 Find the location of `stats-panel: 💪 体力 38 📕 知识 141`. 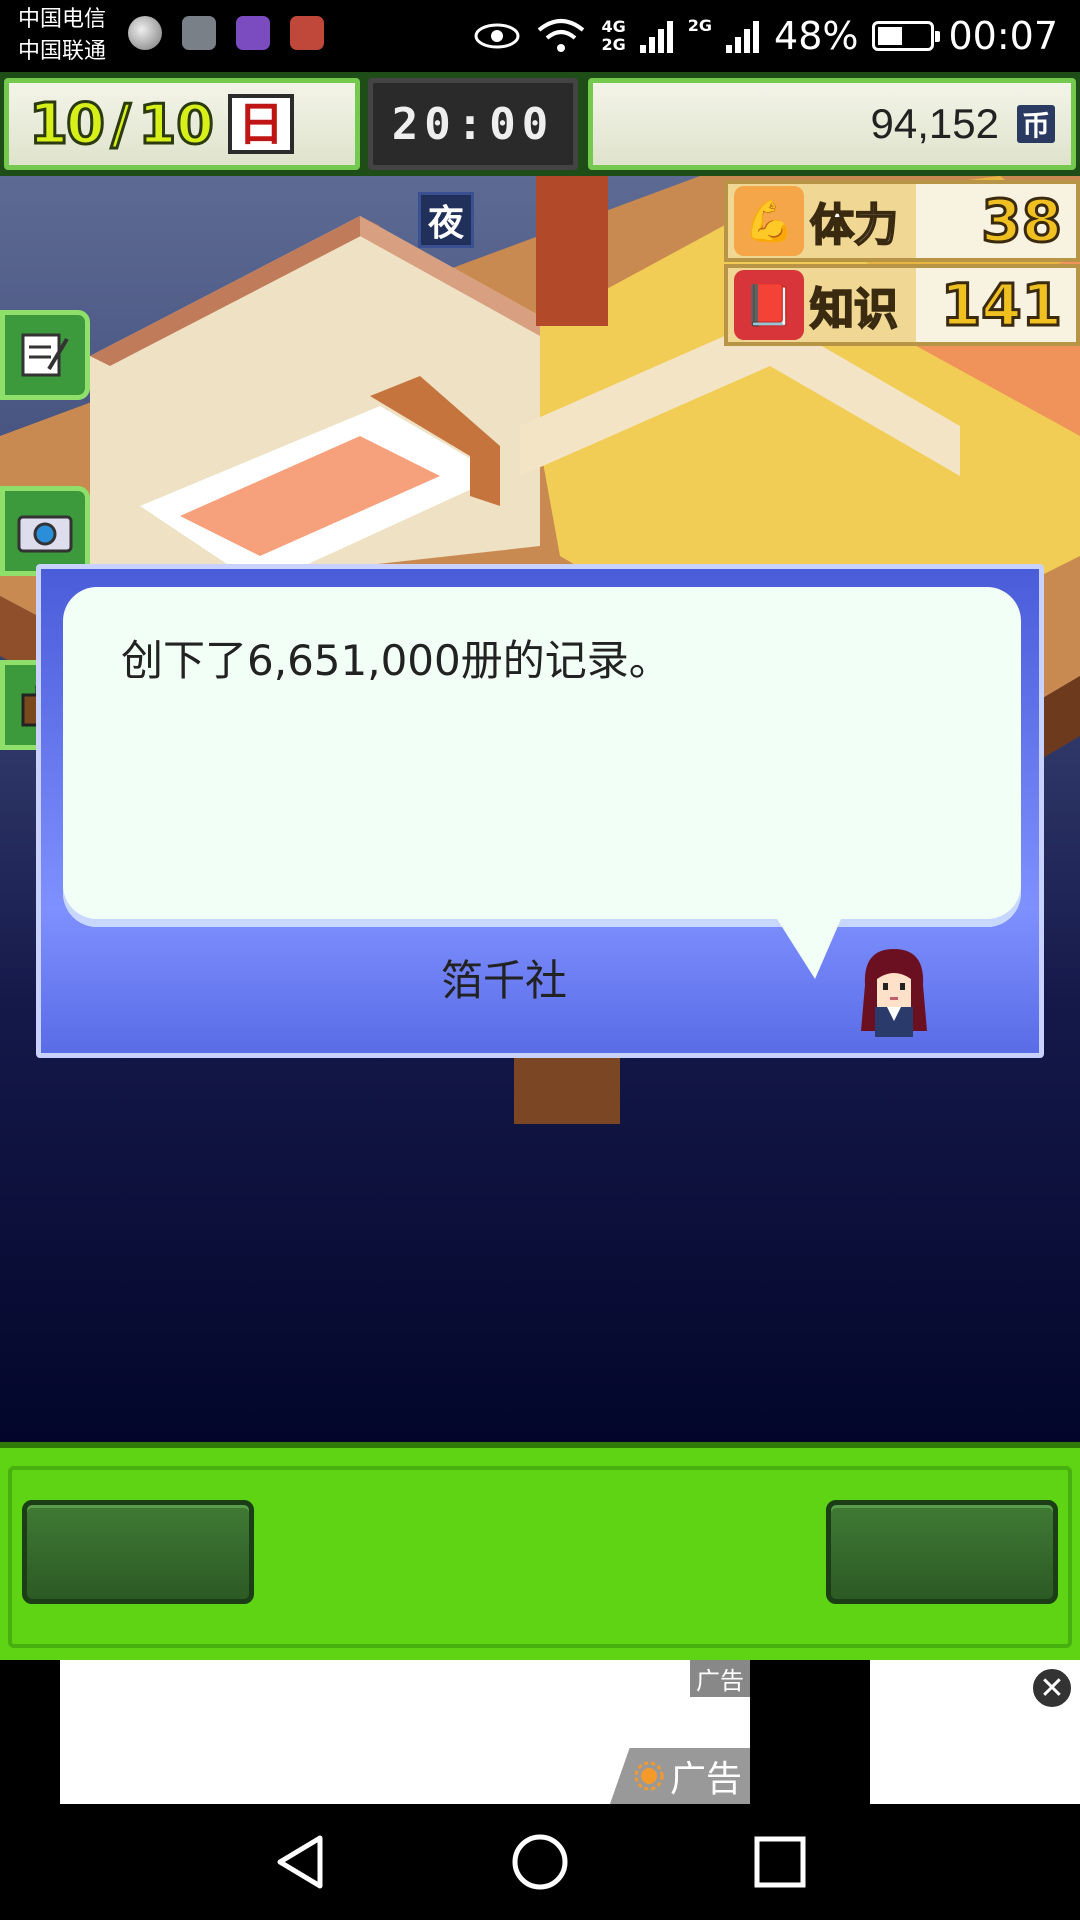

stats-panel: 💪 体力 38 📕 知识 141 is located at coordinates (902, 264).